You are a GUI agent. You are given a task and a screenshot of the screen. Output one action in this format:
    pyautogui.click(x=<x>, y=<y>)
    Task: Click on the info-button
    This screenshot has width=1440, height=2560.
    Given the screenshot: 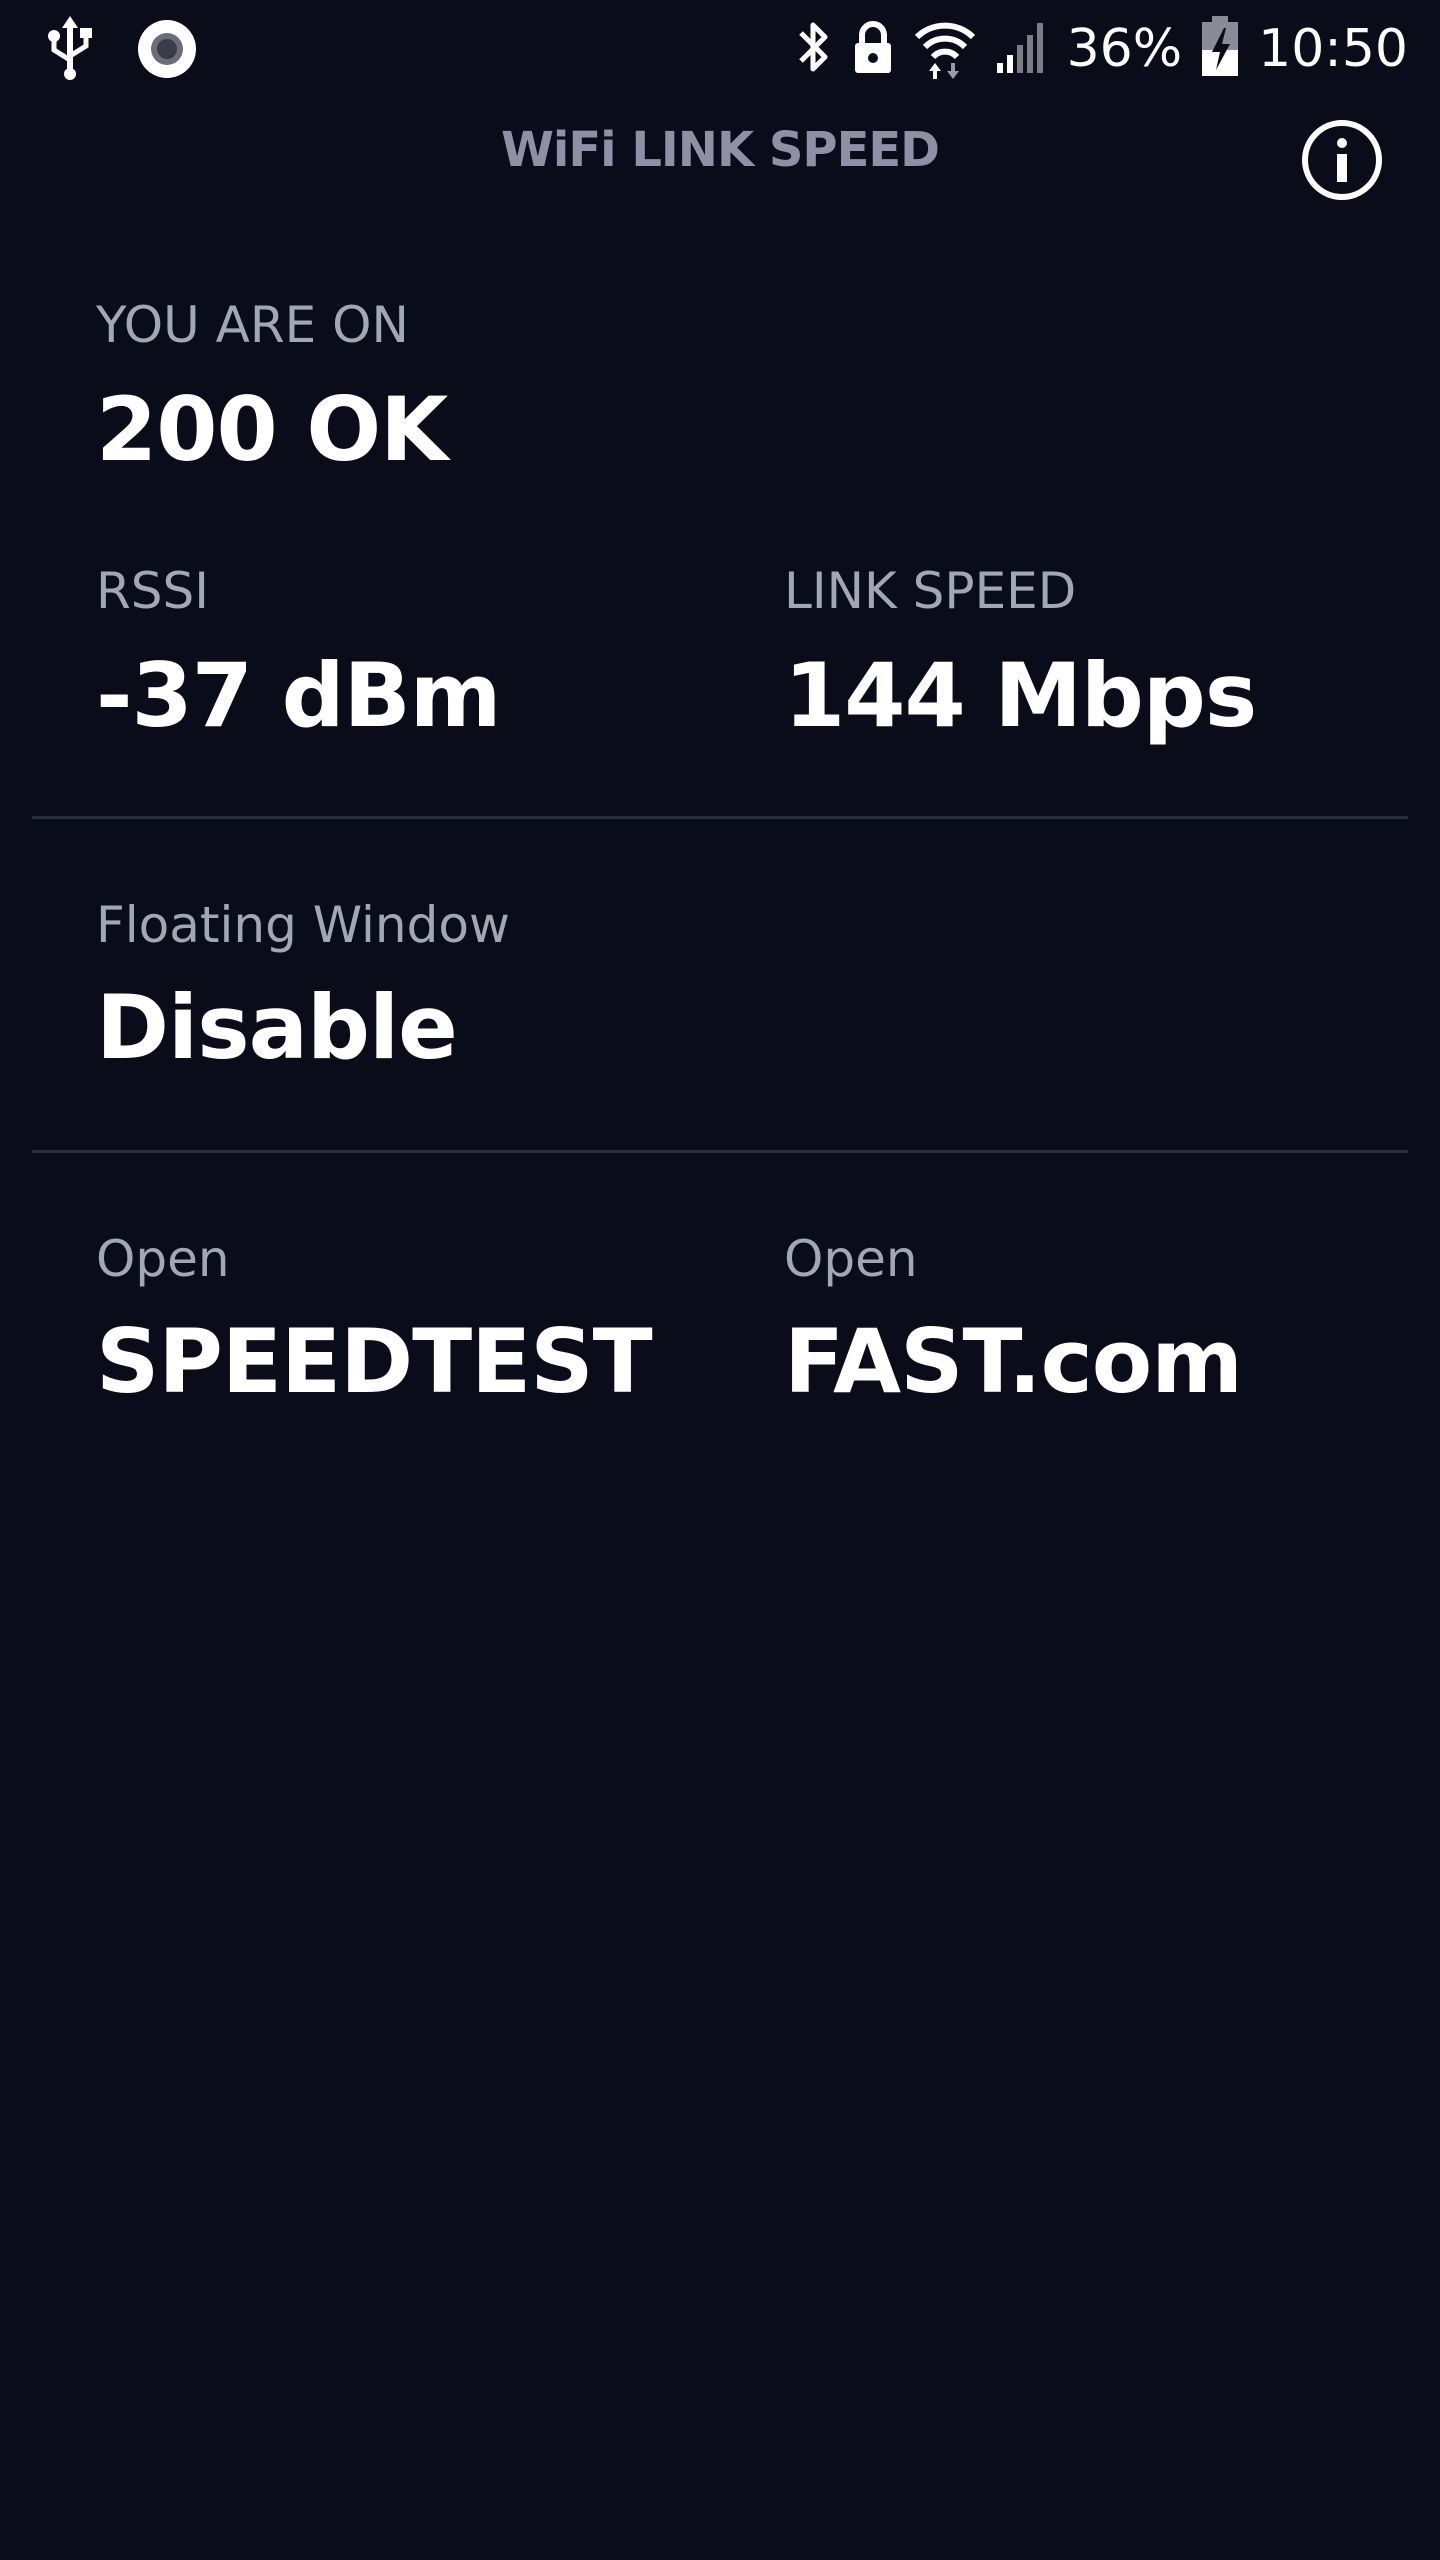 What is the action you would take?
    pyautogui.click(x=1342, y=160)
    